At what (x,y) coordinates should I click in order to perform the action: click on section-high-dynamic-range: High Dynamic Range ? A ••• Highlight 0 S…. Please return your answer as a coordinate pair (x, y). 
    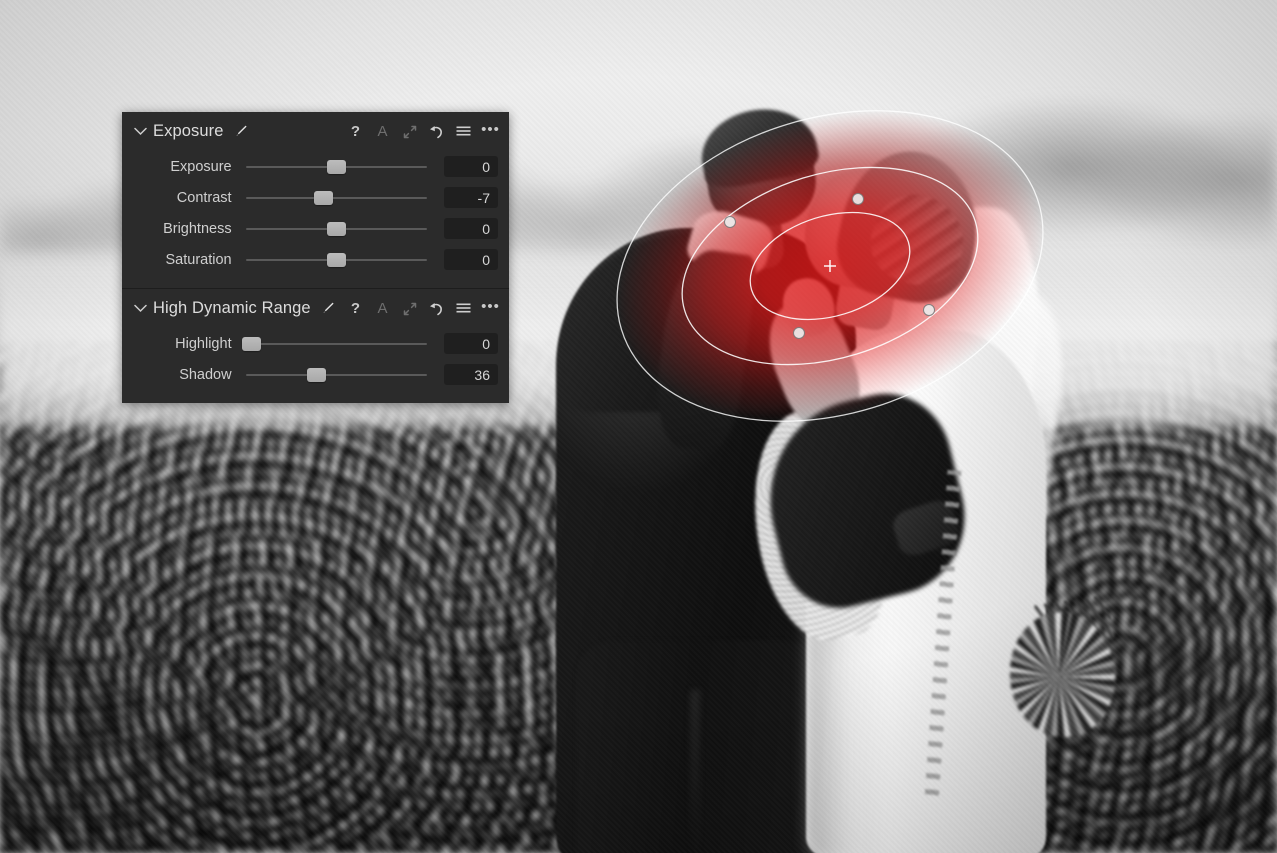
    Looking at the image, I should click on (315, 345).